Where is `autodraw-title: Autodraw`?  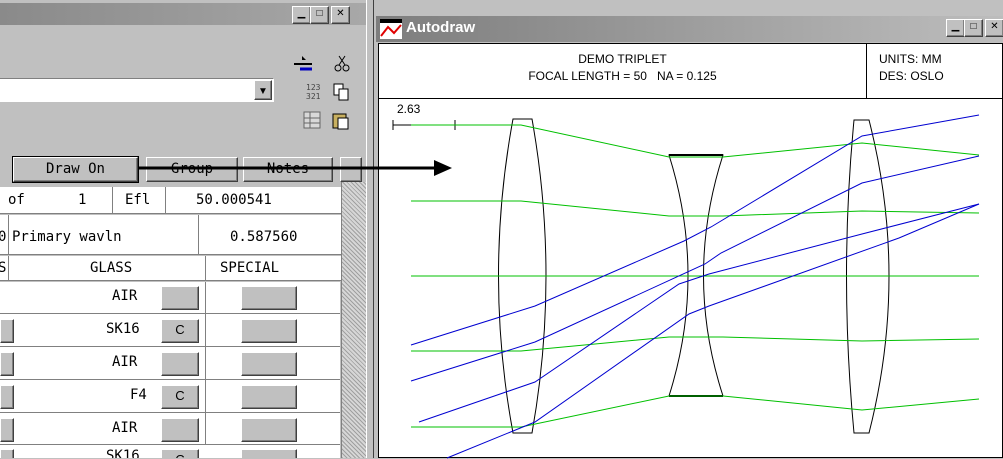
autodraw-title: Autodraw is located at coordinates (441, 27).